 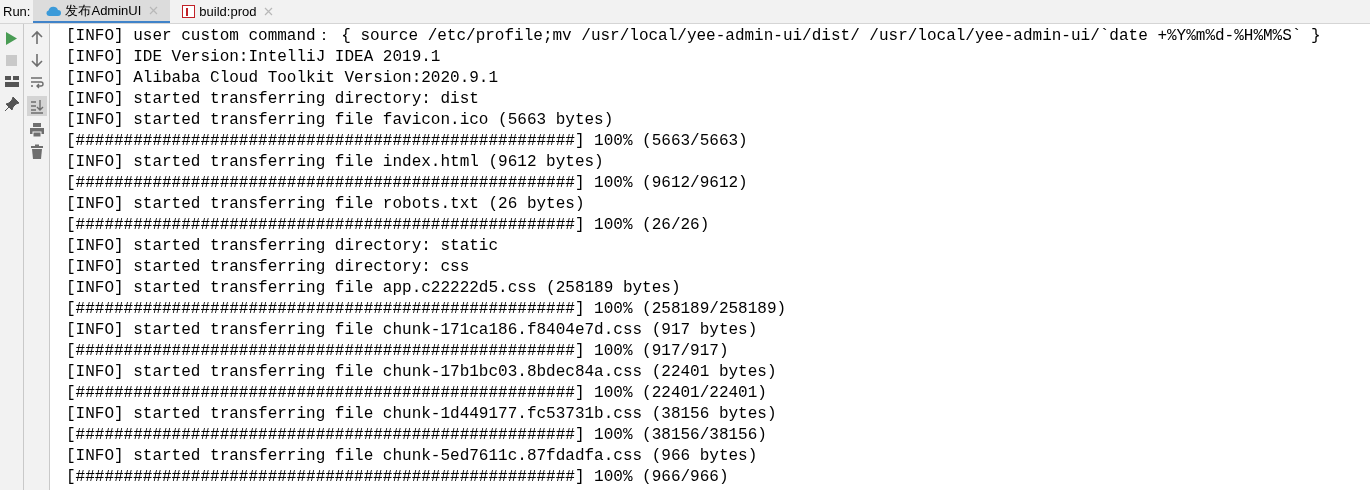 What do you see at coordinates (426, 309) in the screenshot?
I see `console-line: [####################################################] 100% (258189/258189)` at bounding box center [426, 309].